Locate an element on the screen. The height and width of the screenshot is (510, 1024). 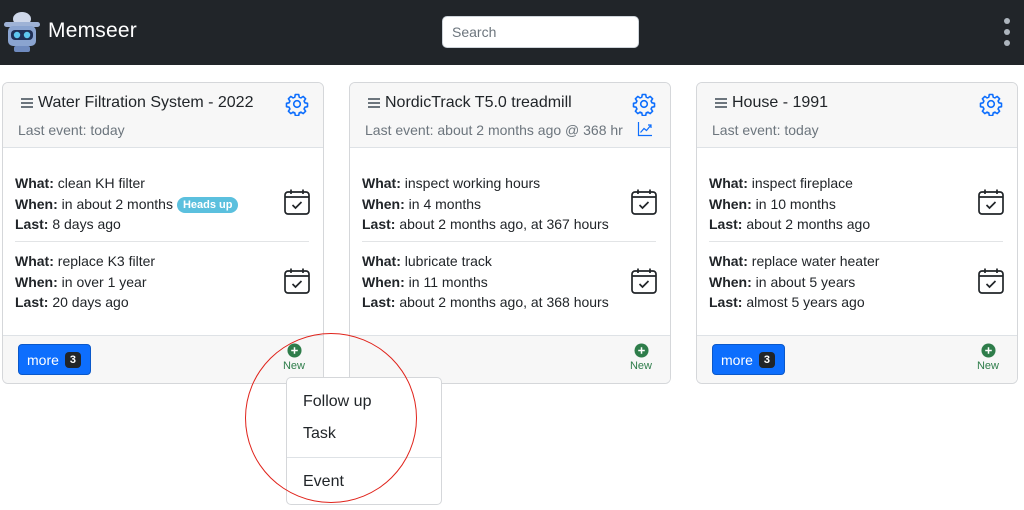
kebab-menu-icon is located at coordinates (1007, 32).